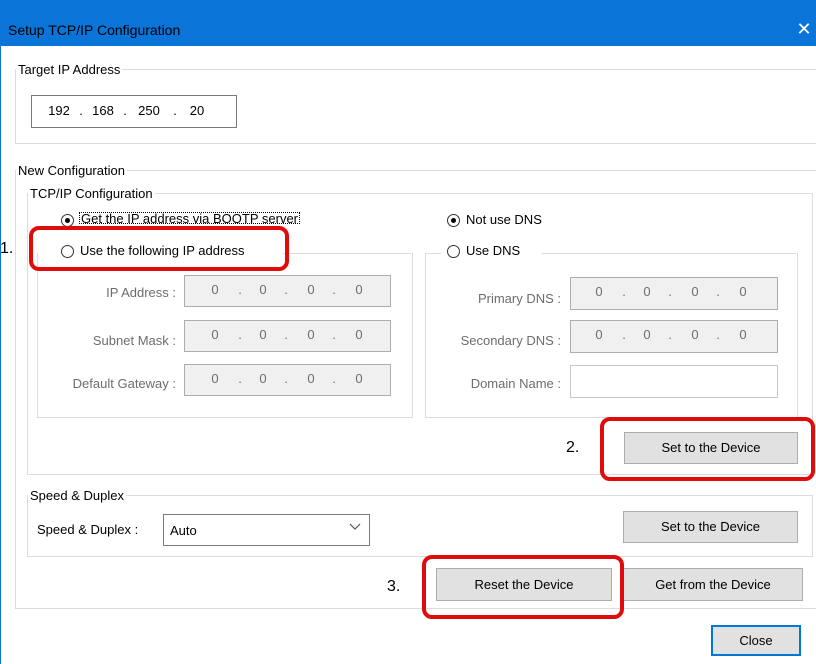  What do you see at coordinates (71, 170) in the screenshot?
I see `new-config-legend: New Configuration` at bounding box center [71, 170].